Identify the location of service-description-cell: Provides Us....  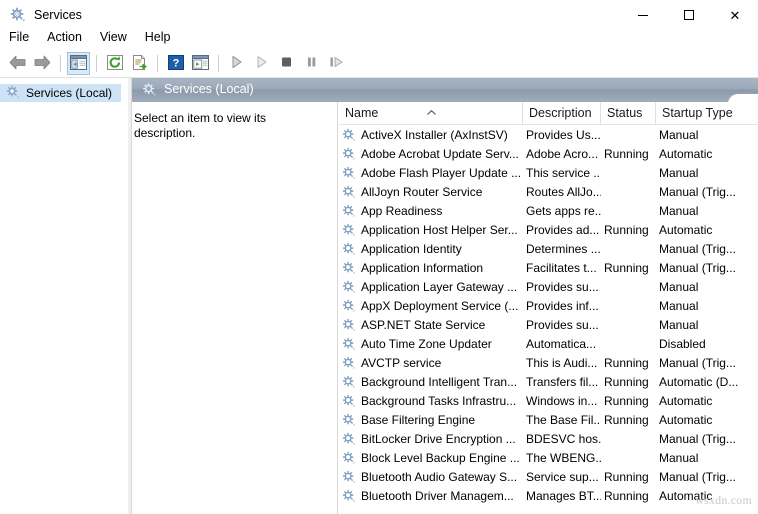
(563, 134).